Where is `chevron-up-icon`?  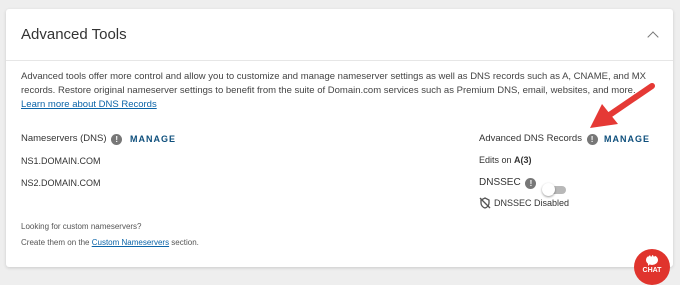 chevron-up-icon is located at coordinates (653, 37).